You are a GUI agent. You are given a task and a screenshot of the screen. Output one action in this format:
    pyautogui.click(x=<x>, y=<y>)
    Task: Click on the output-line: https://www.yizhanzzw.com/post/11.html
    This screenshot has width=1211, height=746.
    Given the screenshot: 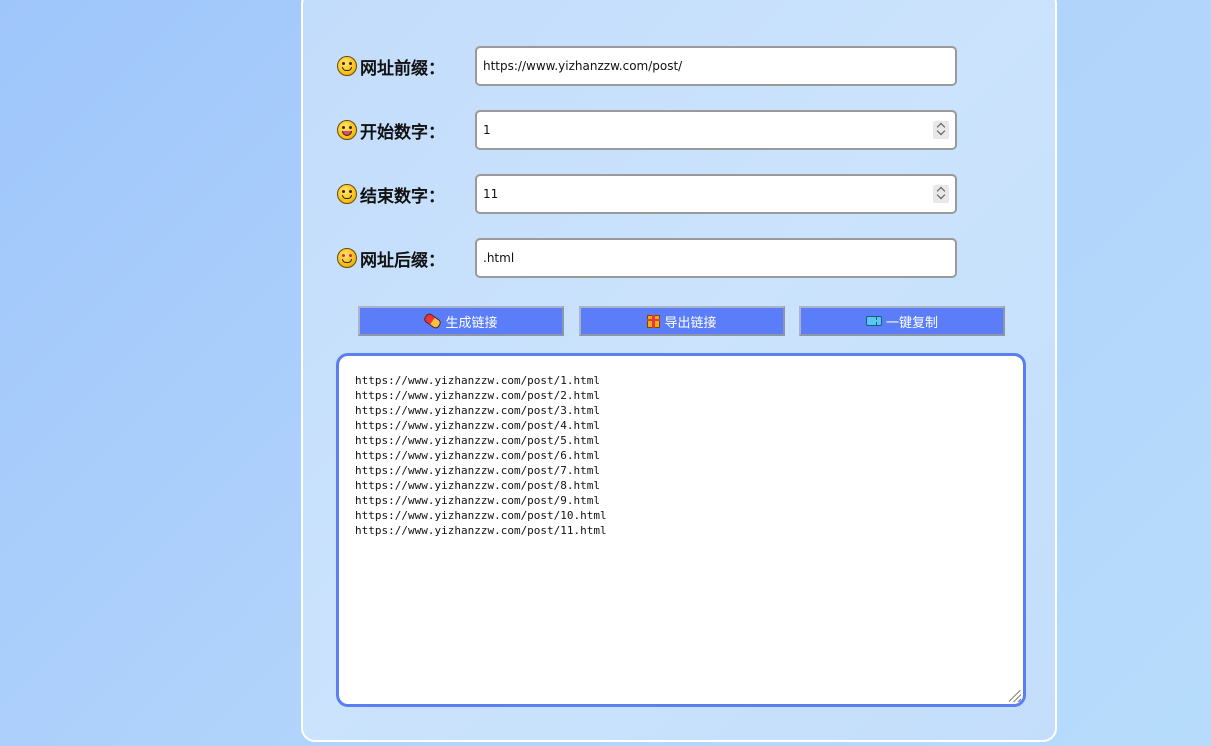 What is the action you would take?
    pyautogui.click(x=481, y=530)
    